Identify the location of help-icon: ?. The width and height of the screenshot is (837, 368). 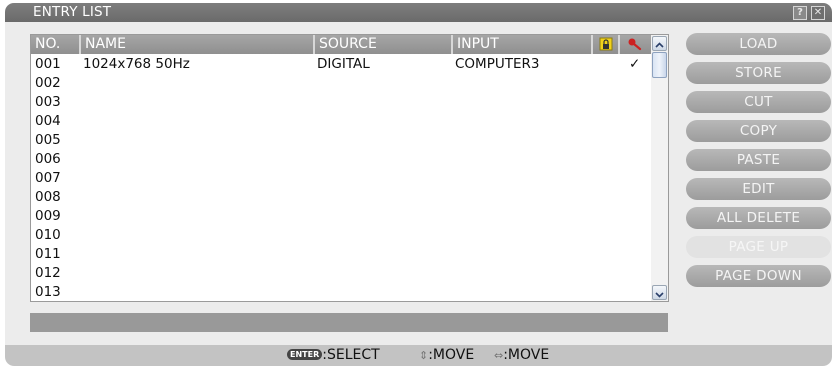
(800, 13).